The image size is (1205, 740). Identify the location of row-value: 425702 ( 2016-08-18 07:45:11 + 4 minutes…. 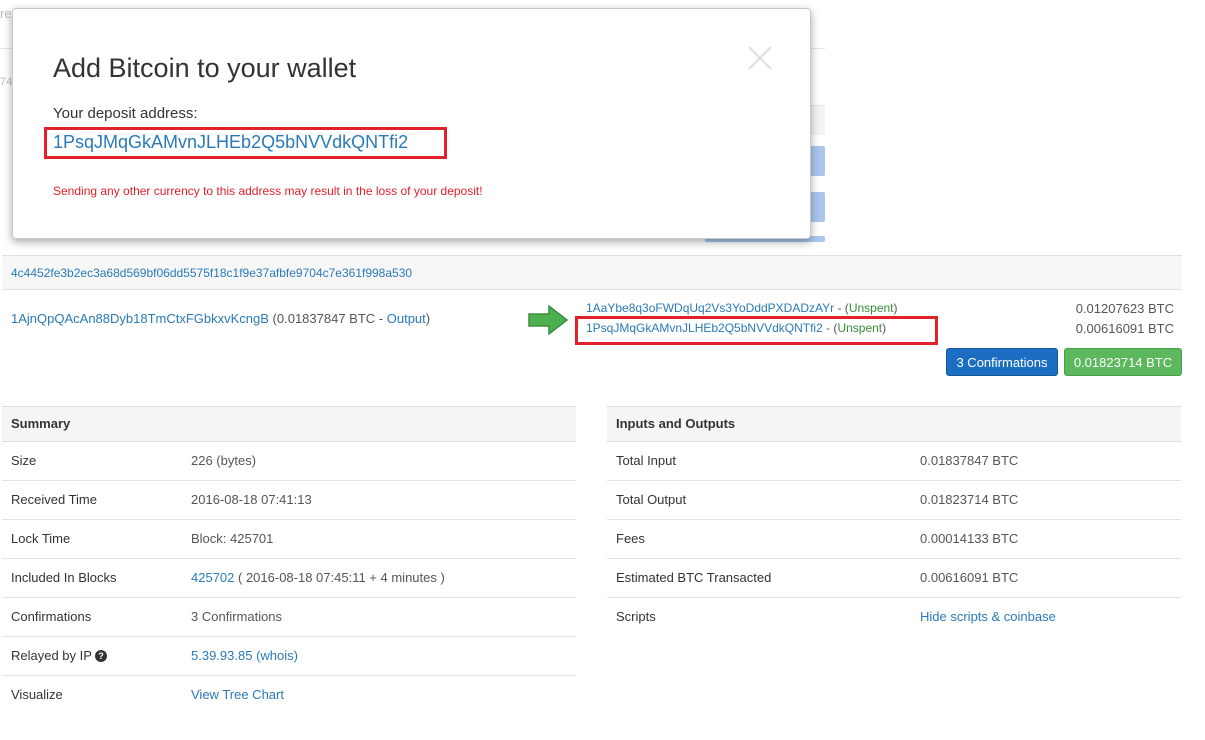
(318, 578).